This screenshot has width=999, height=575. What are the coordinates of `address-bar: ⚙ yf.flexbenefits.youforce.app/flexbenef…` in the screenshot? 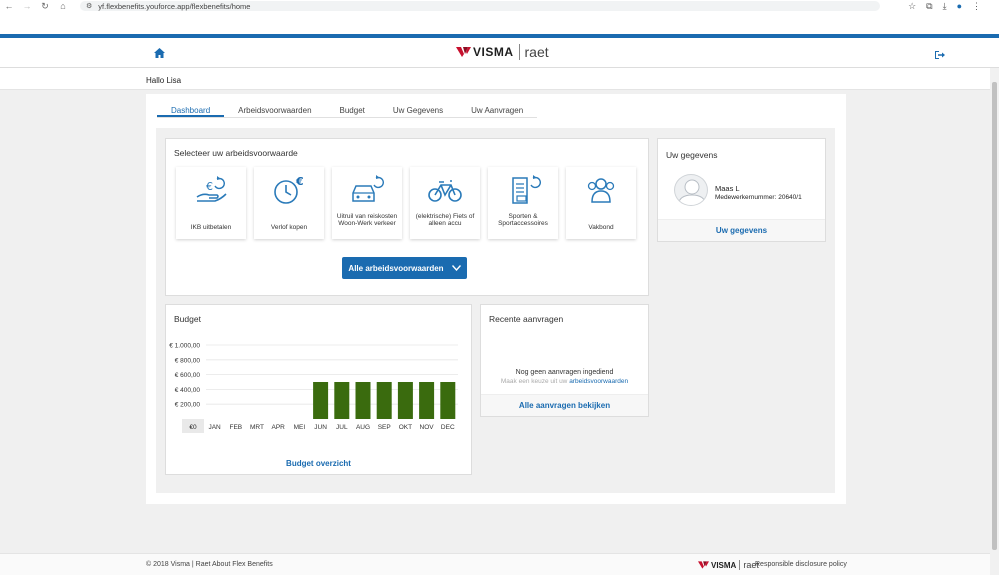 It's located at (480, 6).